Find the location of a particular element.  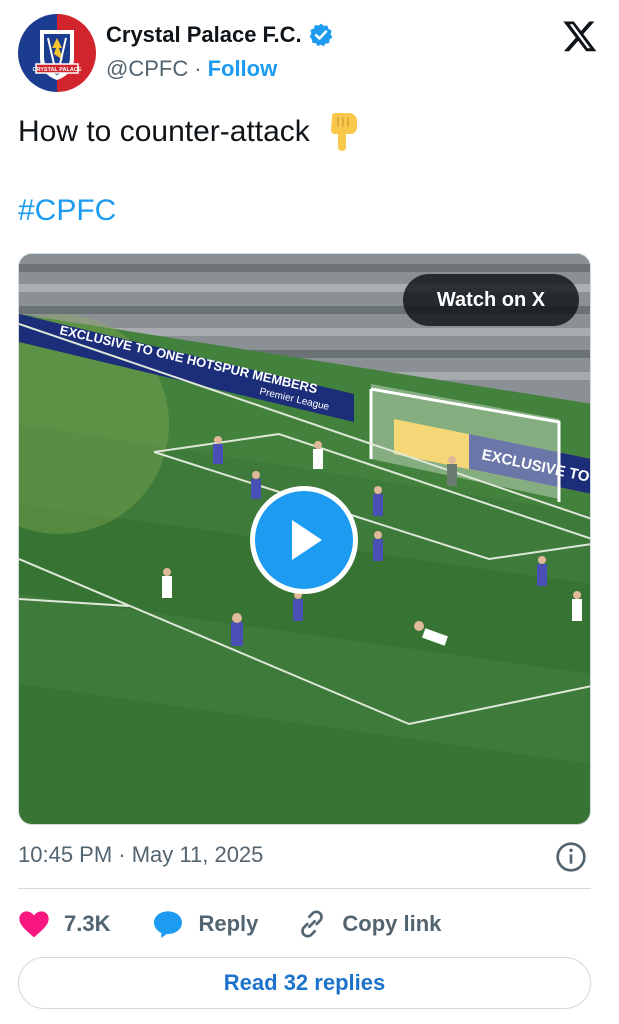

crest-icon: CRYSTAL PALACE is located at coordinates (57, 55).